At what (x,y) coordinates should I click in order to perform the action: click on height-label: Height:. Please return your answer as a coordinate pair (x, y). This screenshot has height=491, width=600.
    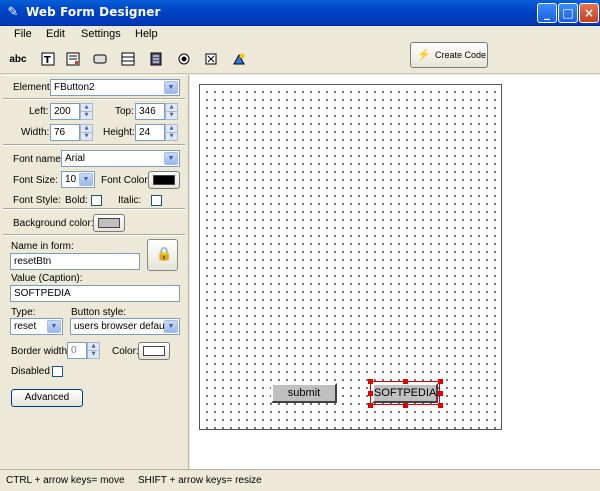
    Looking at the image, I should click on (119, 132).